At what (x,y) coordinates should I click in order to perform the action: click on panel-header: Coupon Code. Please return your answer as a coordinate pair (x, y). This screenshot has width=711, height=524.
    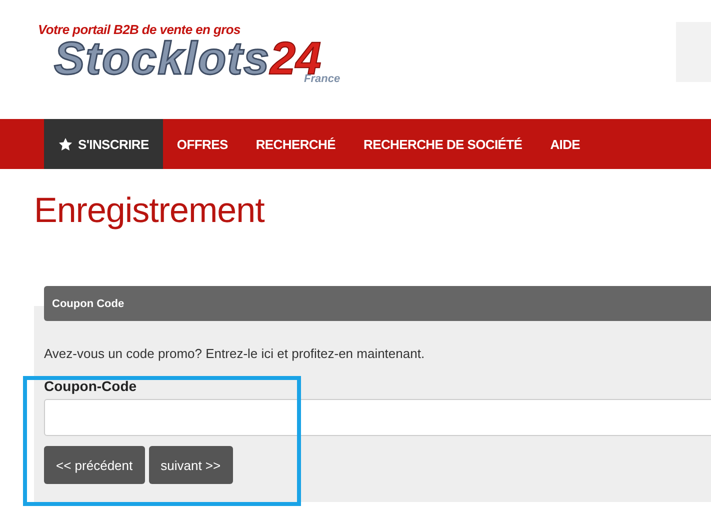
    Looking at the image, I should click on (377, 303).